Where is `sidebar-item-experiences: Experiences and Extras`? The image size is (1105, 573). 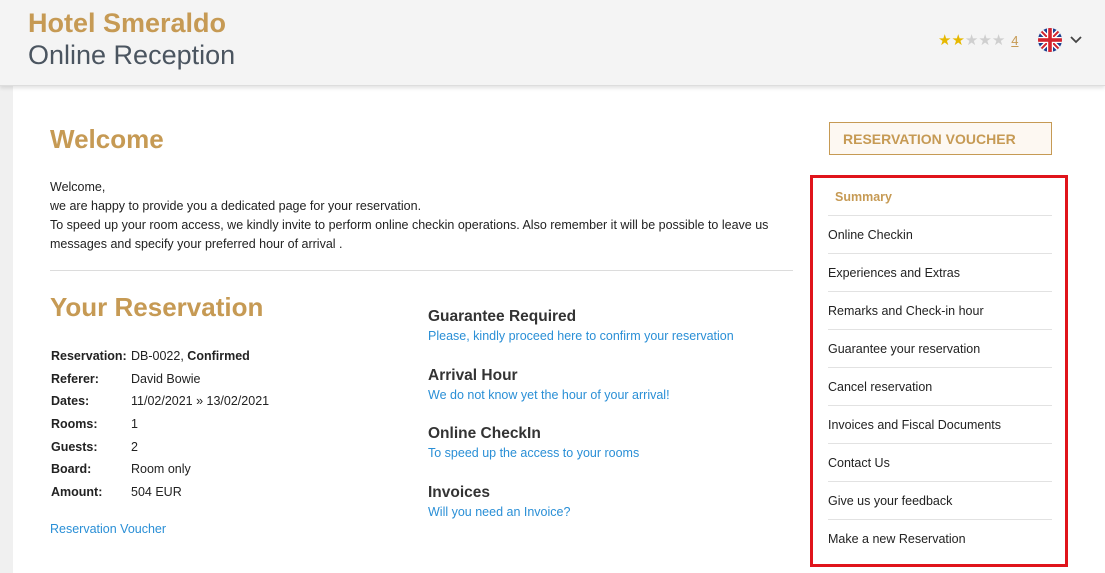 sidebar-item-experiences: Experiences and Extras is located at coordinates (940, 273).